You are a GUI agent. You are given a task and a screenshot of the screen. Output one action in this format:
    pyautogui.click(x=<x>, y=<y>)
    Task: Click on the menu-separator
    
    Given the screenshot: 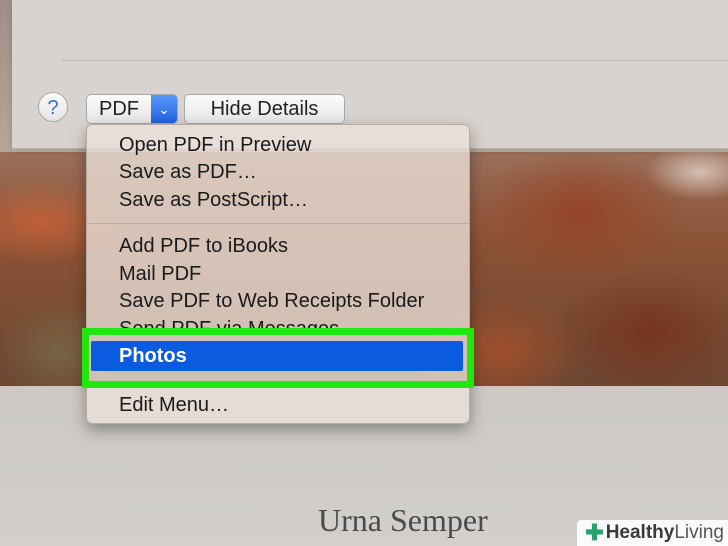 What is the action you would take?
    pyautogui.click(x=278, y=223)
    